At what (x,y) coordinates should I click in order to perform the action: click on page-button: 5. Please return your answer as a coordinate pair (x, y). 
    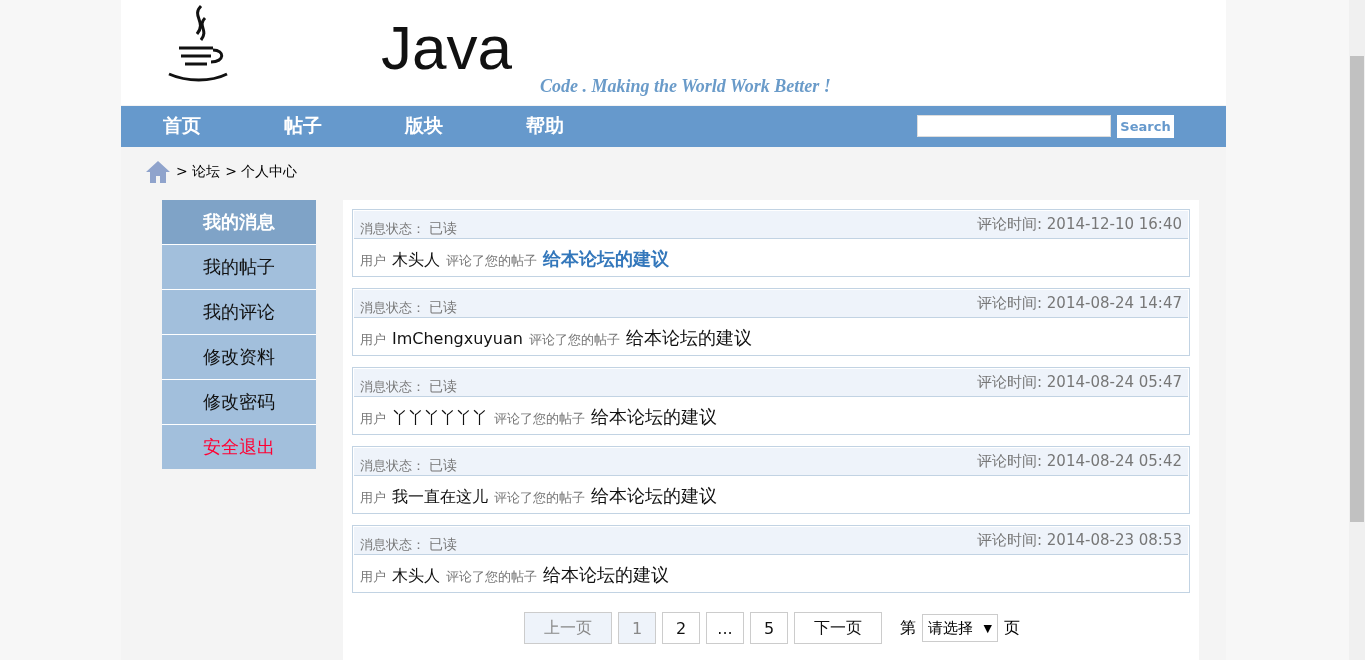
    Looking at the image, I should click on (769, 628).